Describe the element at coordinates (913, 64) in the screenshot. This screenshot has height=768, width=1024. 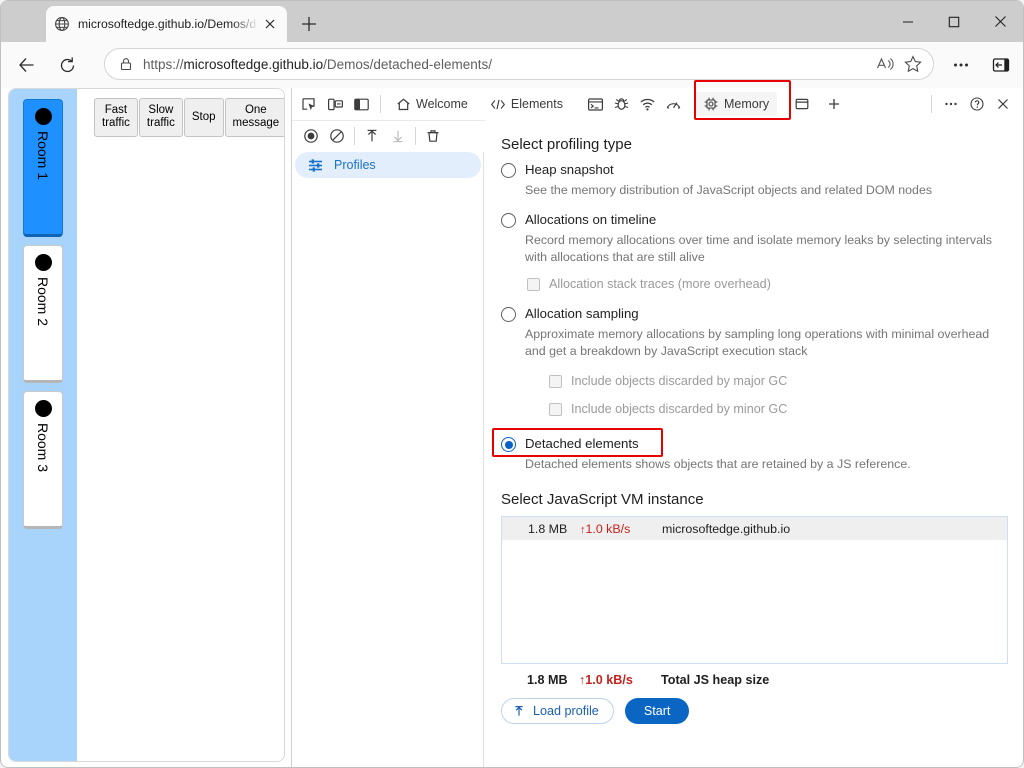
I see `star-icon` at that location.